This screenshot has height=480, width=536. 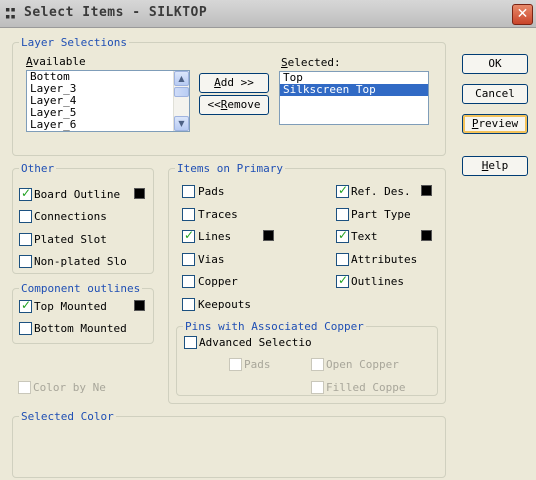 I want to click on pads-checkbox, so click(x=188, y=191).